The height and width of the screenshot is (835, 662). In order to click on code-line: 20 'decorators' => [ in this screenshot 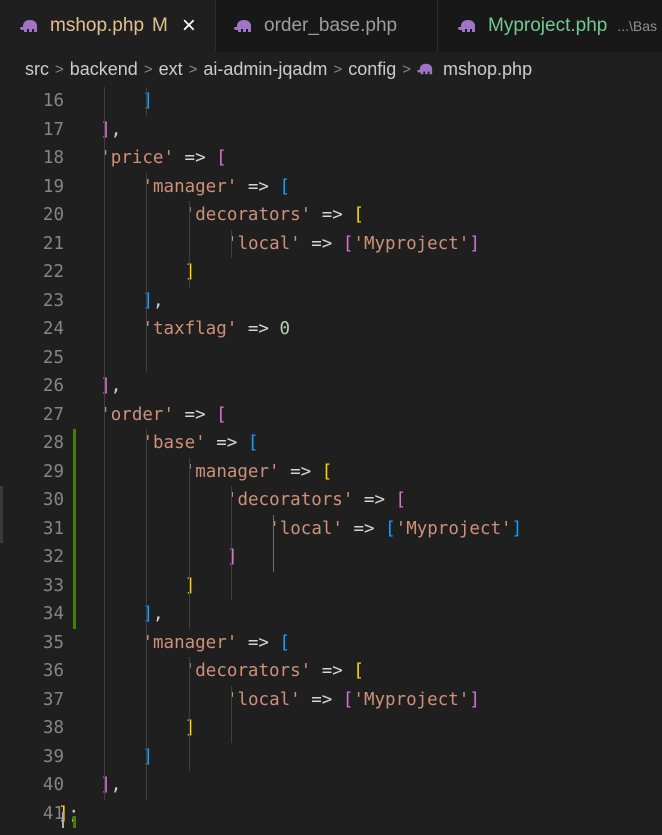, I will do `click(331, 215)`.